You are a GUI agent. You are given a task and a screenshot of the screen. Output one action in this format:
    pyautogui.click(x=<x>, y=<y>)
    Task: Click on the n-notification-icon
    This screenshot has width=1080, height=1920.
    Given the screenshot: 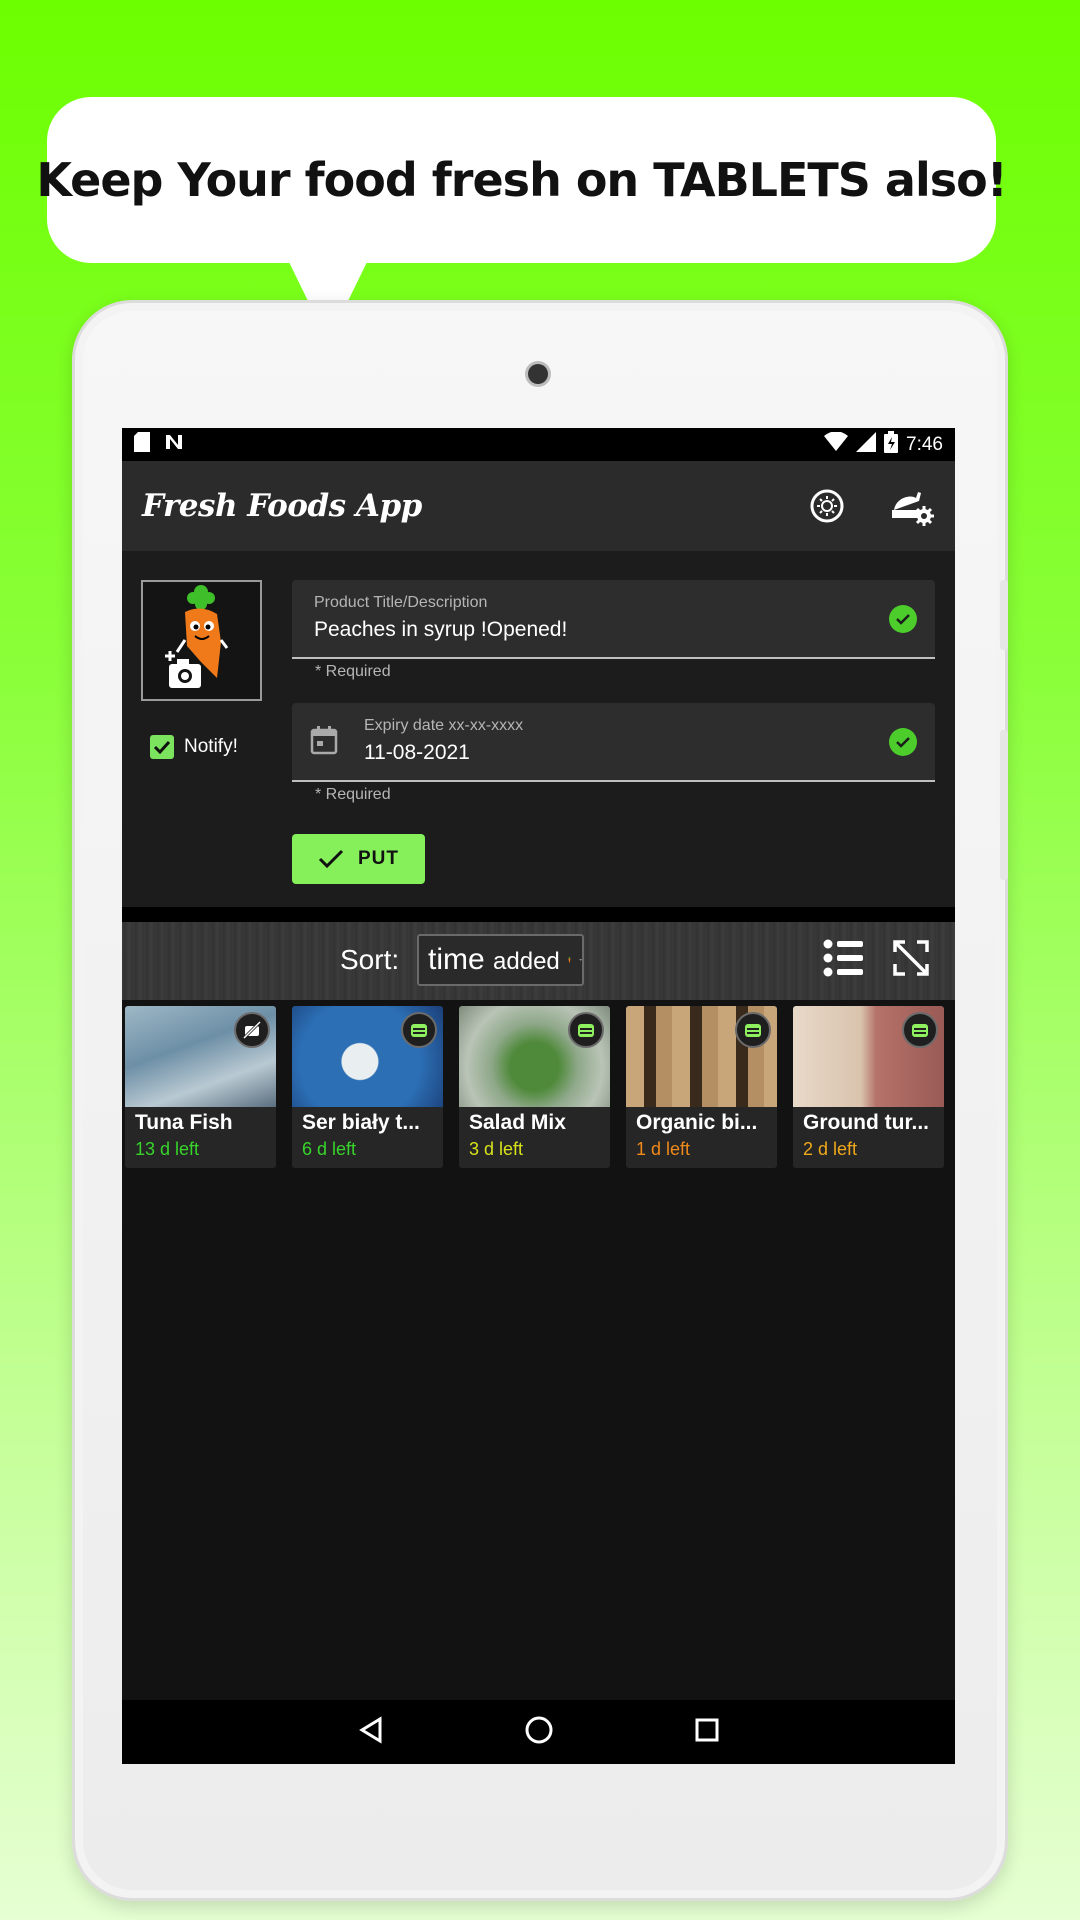 What is the action you would take?
    pyautogui.click(x=174, y=445)
    